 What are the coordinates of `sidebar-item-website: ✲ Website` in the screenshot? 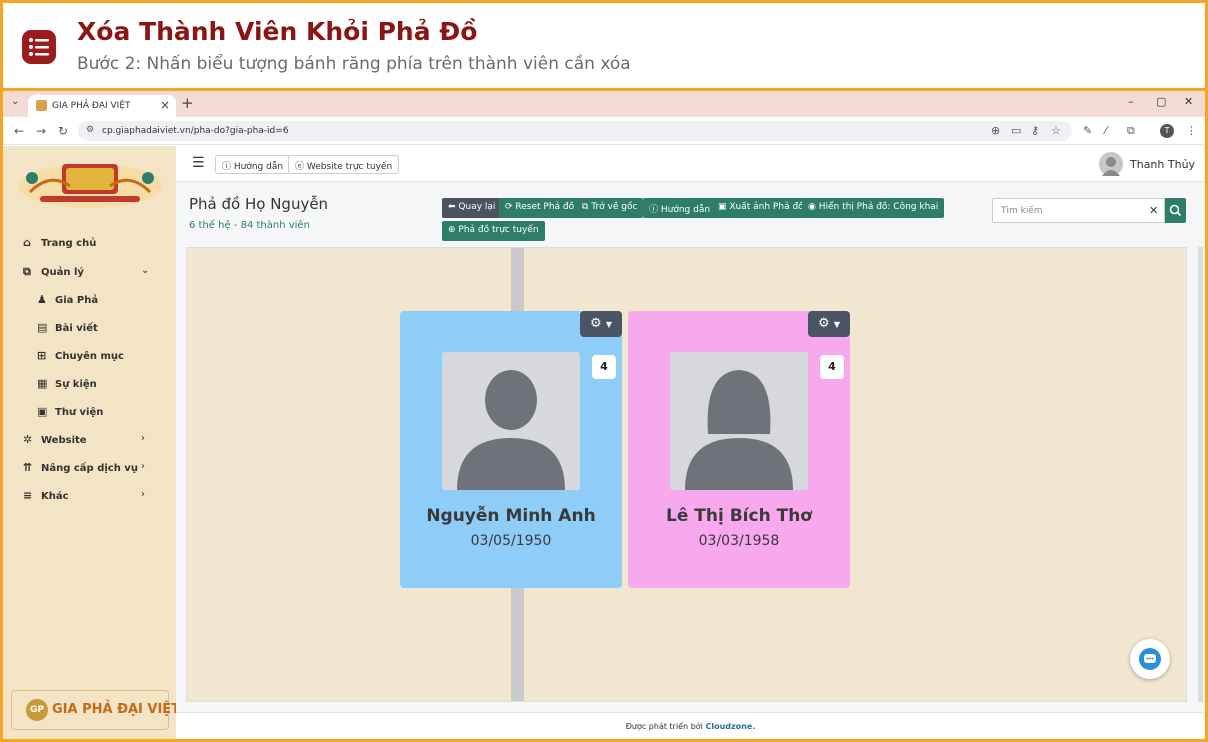 It's located at (55, 443).